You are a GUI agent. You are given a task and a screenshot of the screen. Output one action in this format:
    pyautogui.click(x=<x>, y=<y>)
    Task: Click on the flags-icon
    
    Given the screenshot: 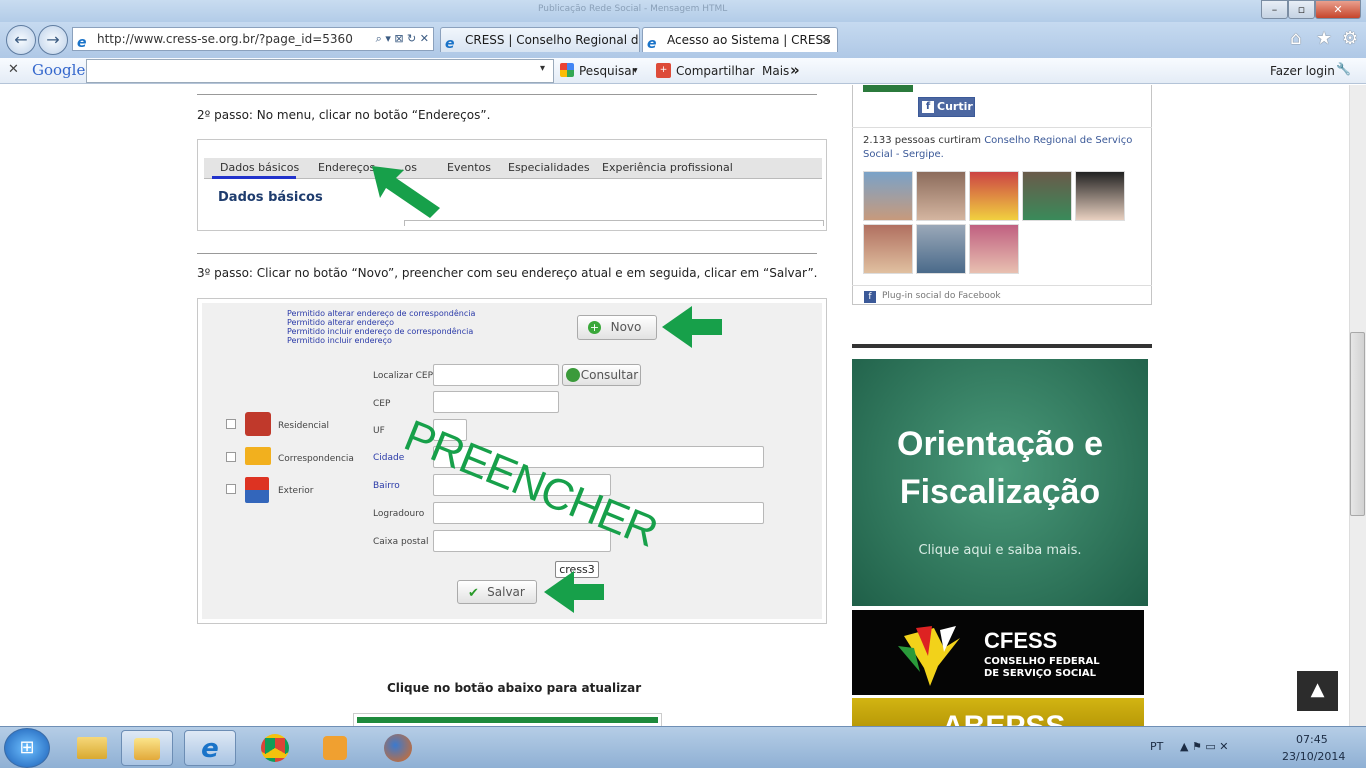 What is the action you would take?
    pyautogui.click(x=257, y=490)
    